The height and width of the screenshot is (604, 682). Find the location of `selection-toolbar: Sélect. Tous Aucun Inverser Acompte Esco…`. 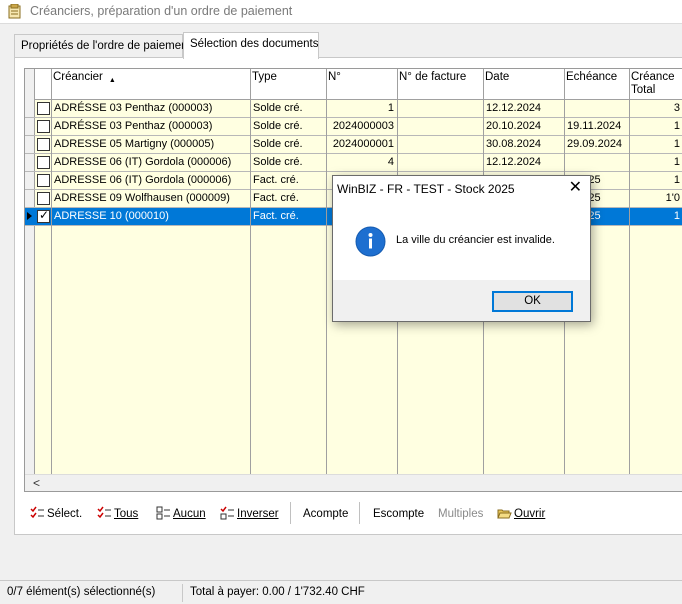

selection-toolbar: Sélect. Tous Aucun Inverser Acompte Esco… is located at coordinates (353, 514).